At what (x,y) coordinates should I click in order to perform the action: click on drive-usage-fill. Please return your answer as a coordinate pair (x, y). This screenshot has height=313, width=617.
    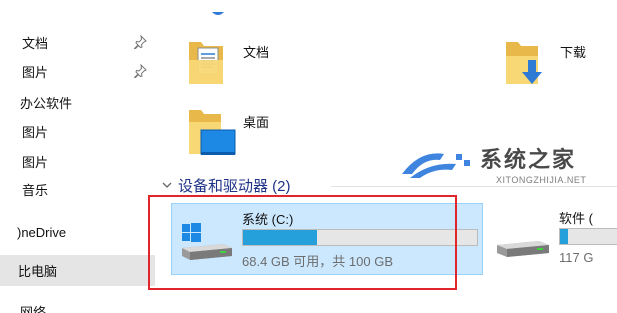
    Looking at the image, I should click on (564, 236).